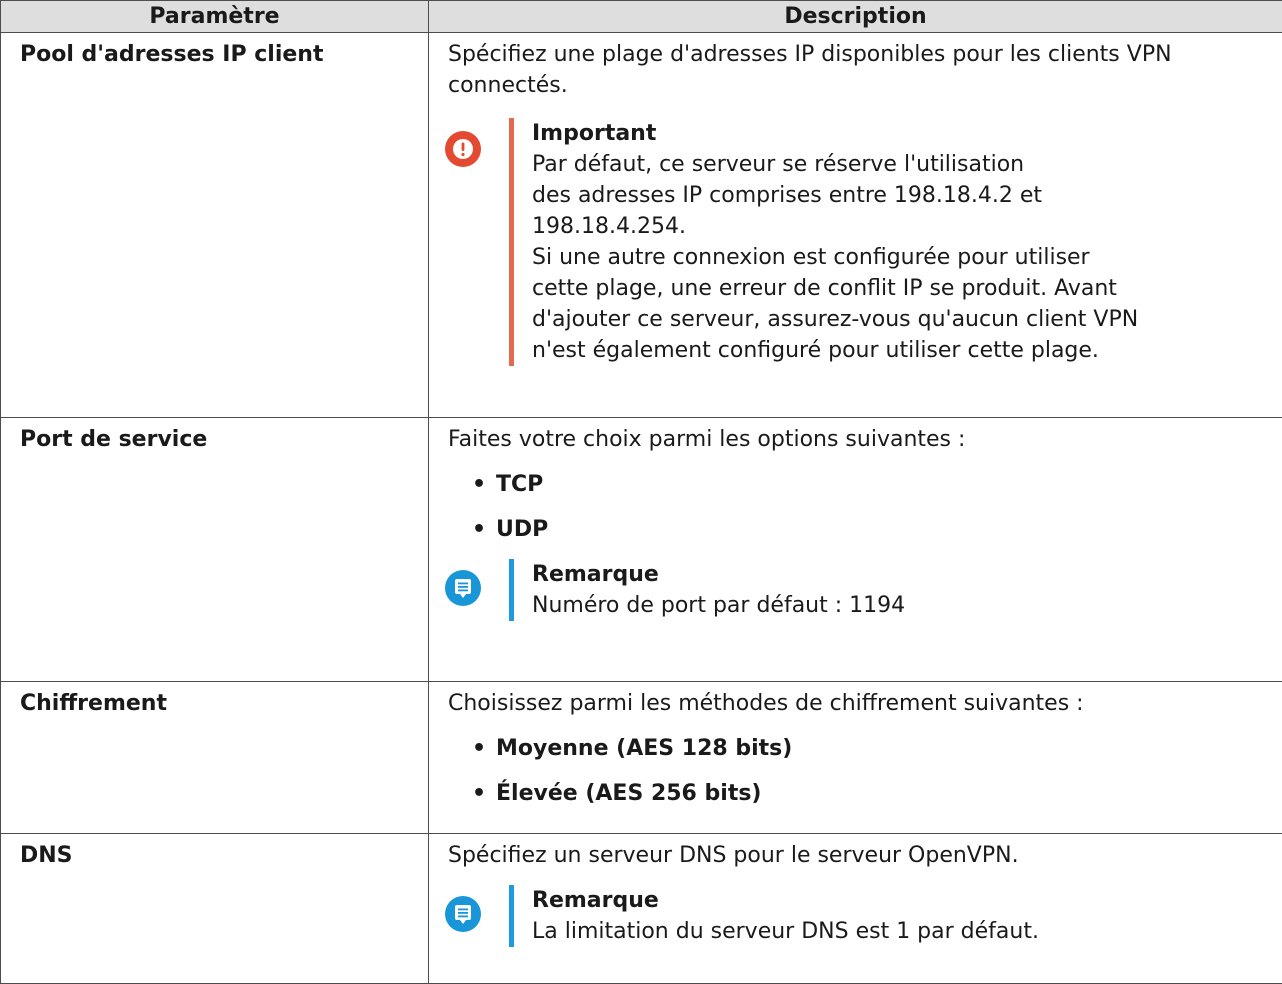 Image resolution: width=1282 pixels, height=984 pixels. Describe the element at coordinates (215, 909) in the screenshot. I see `param-dns: DNS` at that location.